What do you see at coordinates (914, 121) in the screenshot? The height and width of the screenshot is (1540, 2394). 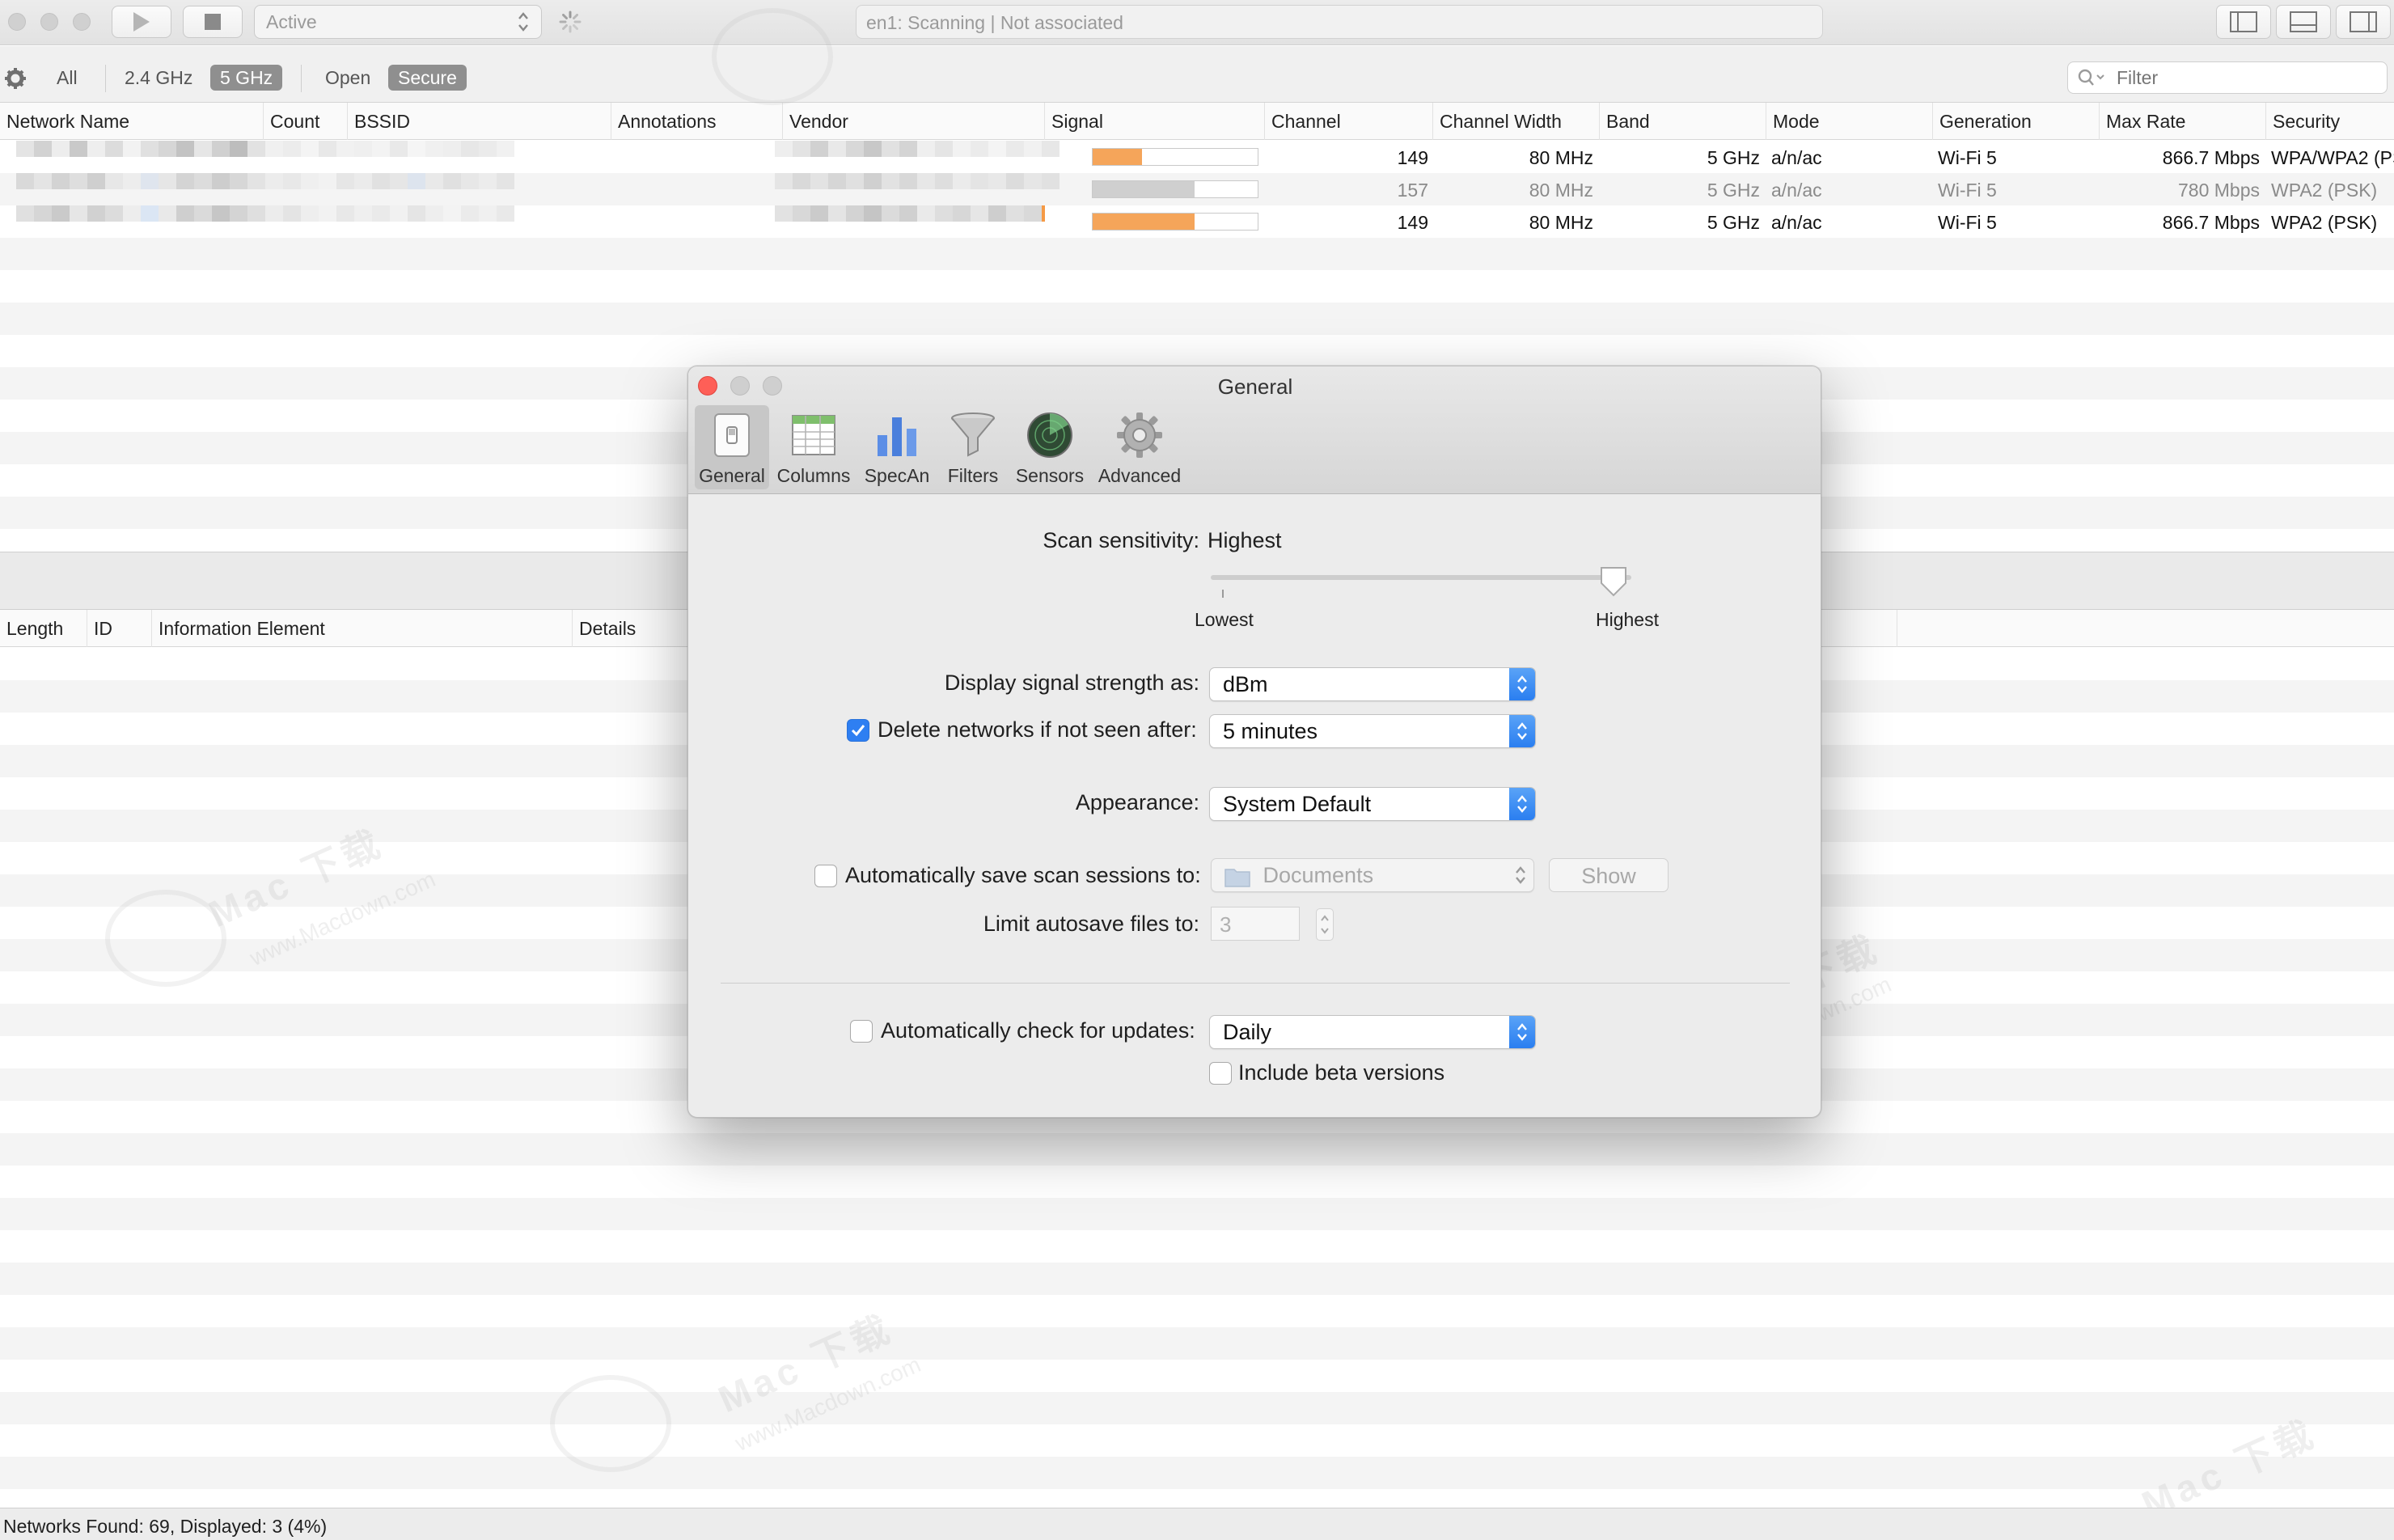 I see `column-vendor: Vendor` at bounding box center [914, 121].